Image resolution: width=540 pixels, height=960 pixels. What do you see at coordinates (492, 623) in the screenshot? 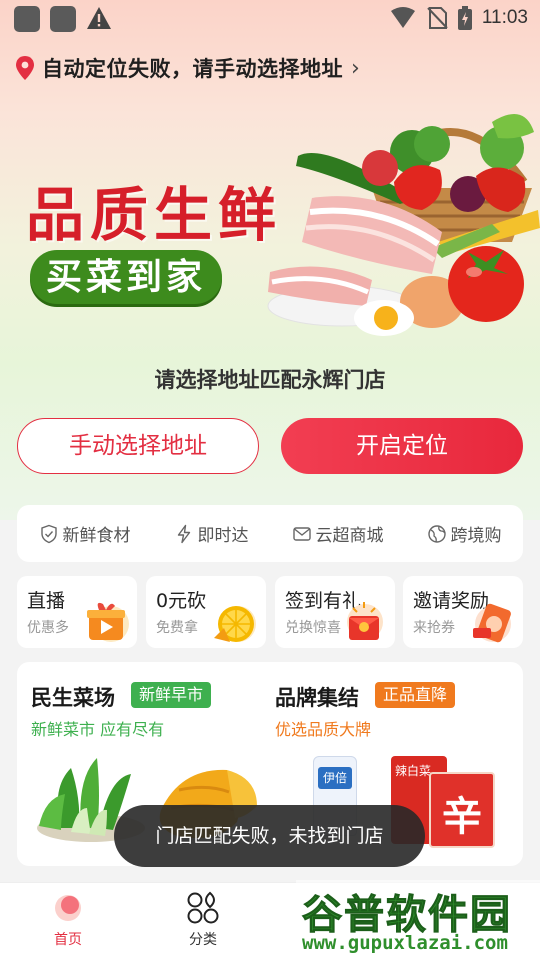
I see `coupon-card-icon` at bounding box center [492, 623].